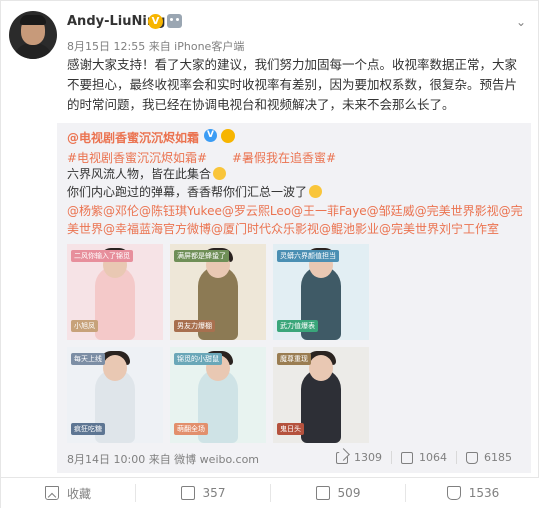 Image resolution: width=539 pixels, height=508 pixels. I want to click on favorite-icon, so click(51, 493).